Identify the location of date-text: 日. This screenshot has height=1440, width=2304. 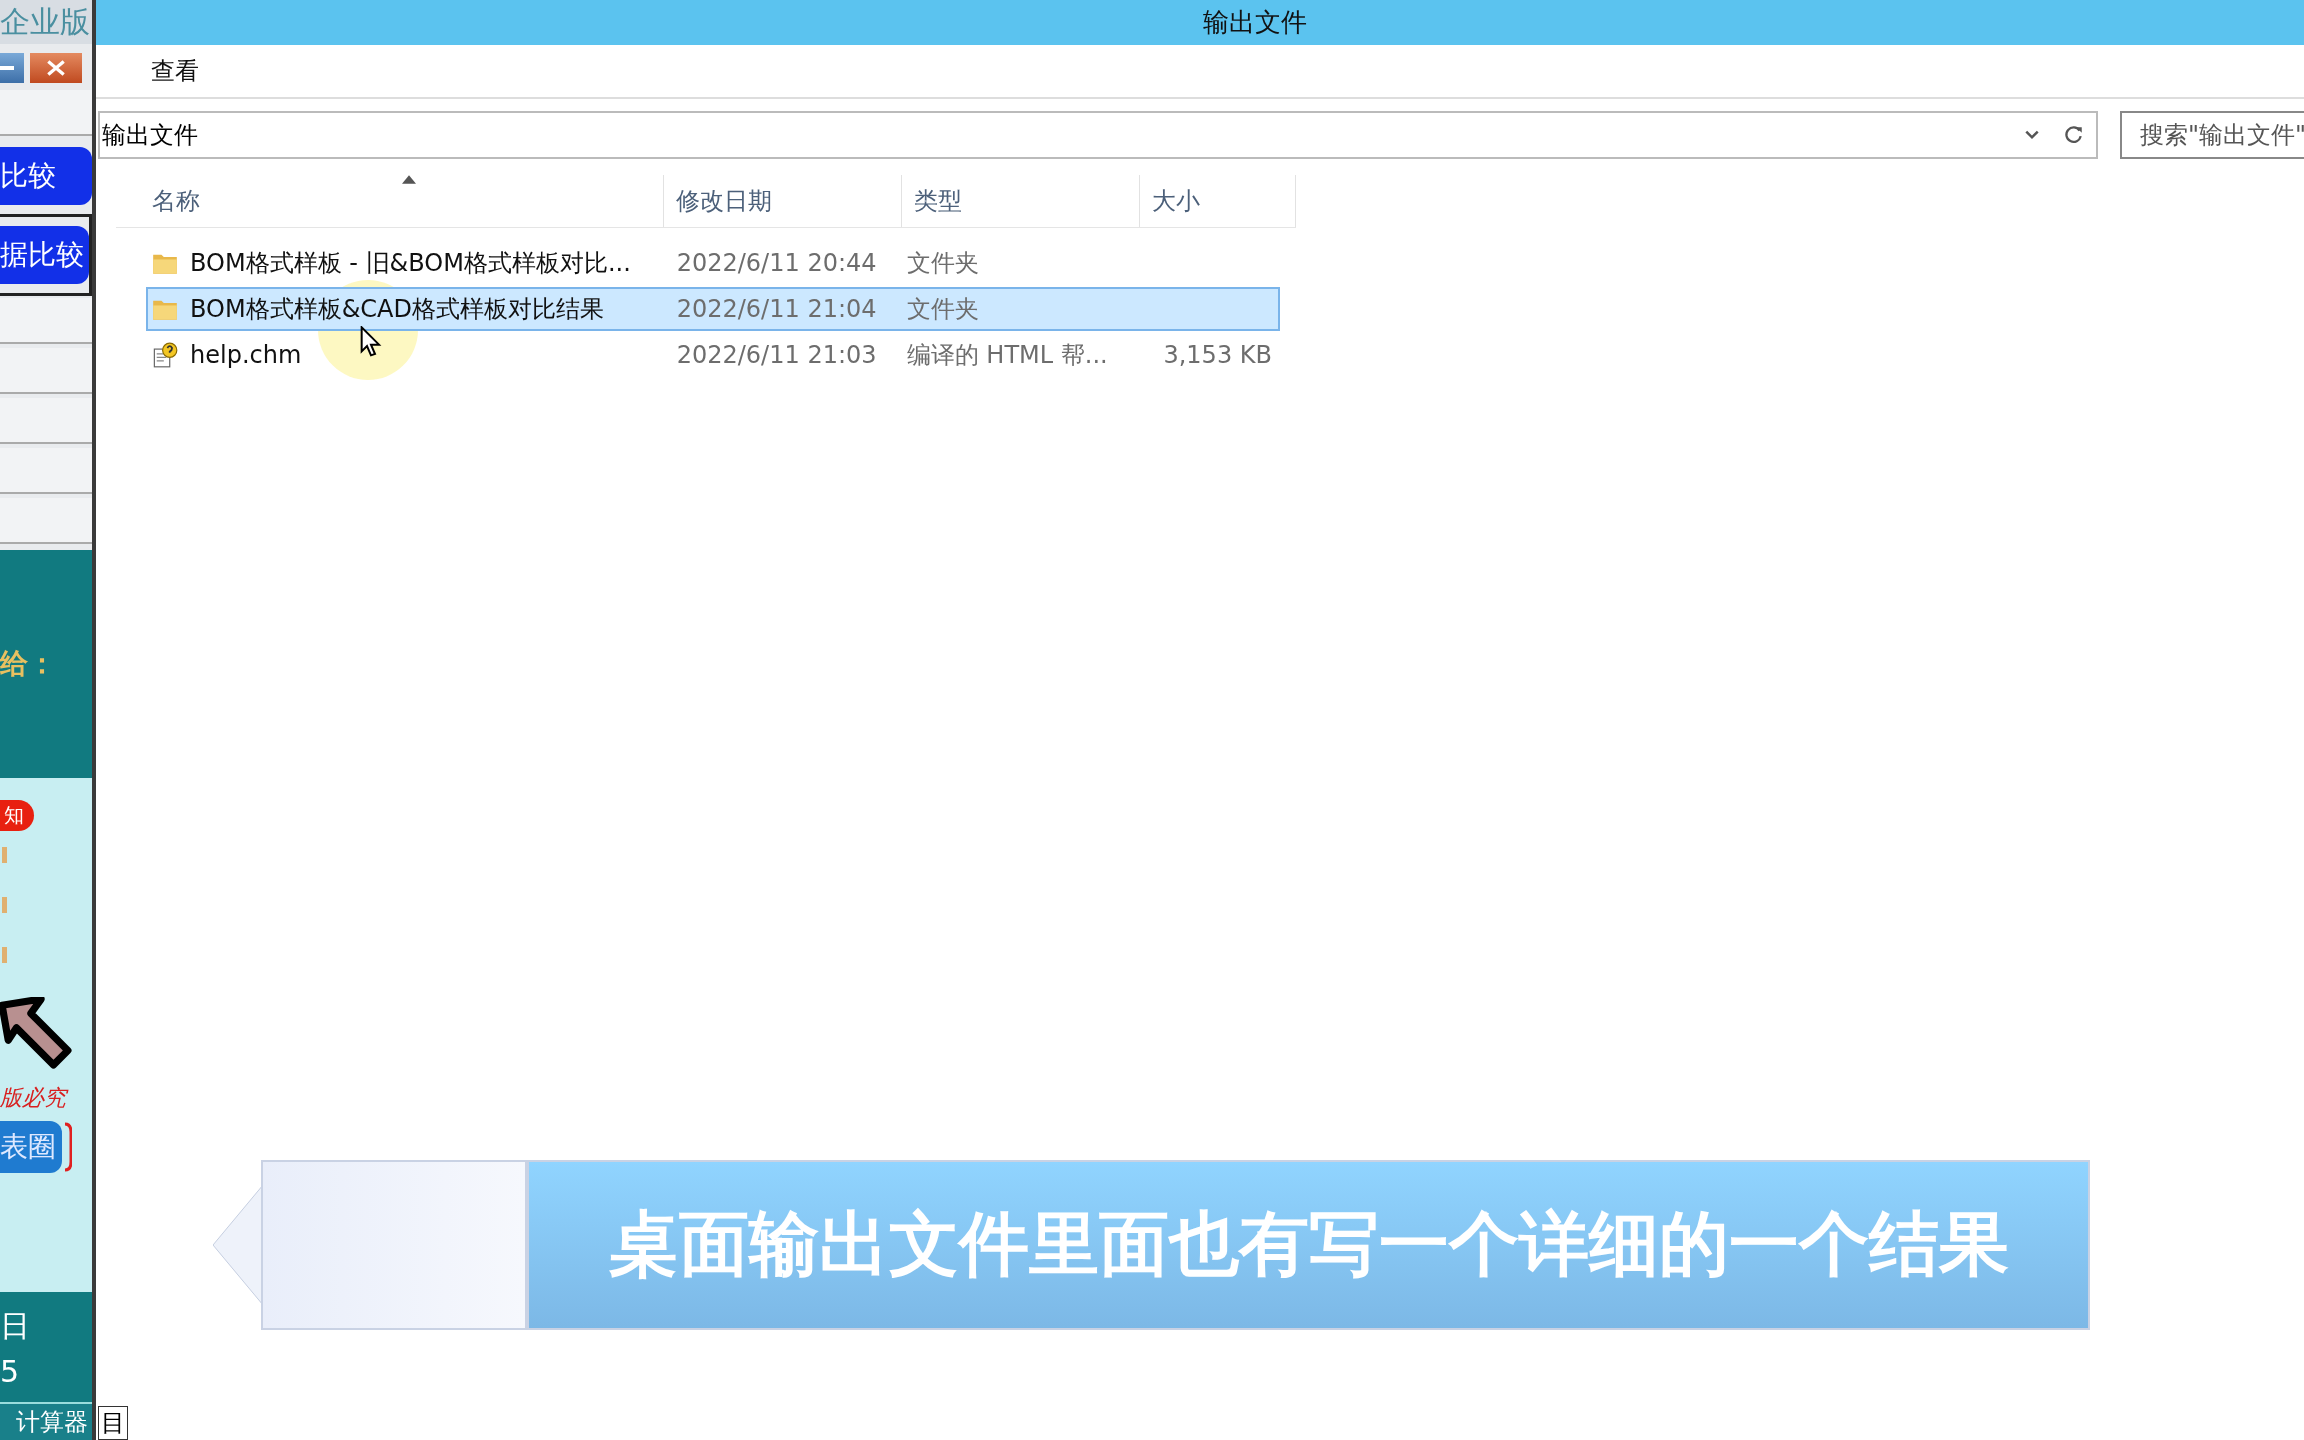
(15, 1325).